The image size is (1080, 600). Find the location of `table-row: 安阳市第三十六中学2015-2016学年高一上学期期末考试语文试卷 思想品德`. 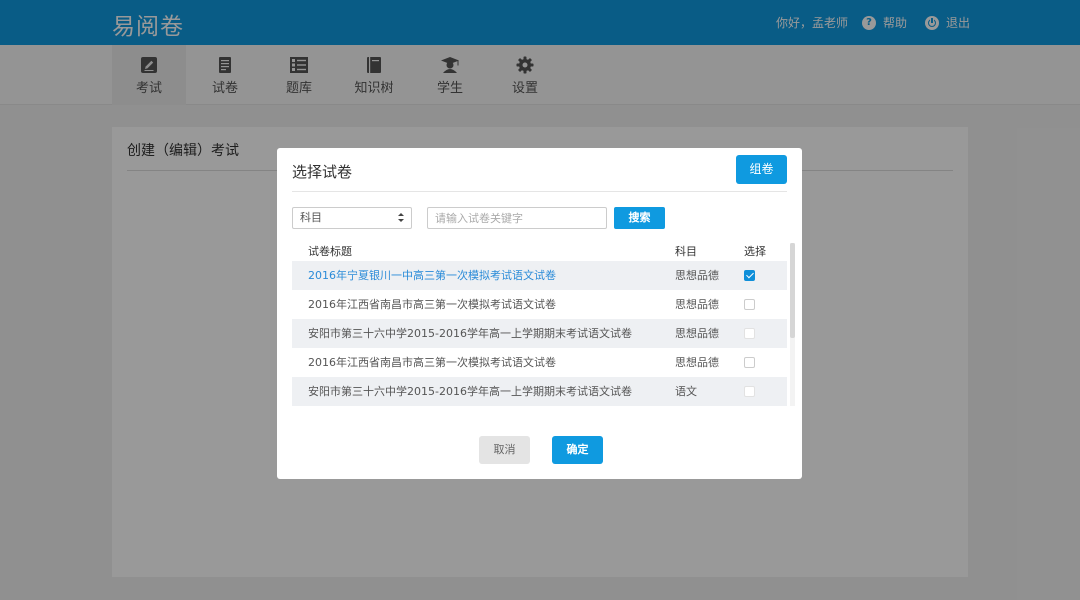

table-row: 安阳市第三十六中学2015-2016学年高一上学期期末考试语文试卷 思想品德 is located at coordinates (539, 333).